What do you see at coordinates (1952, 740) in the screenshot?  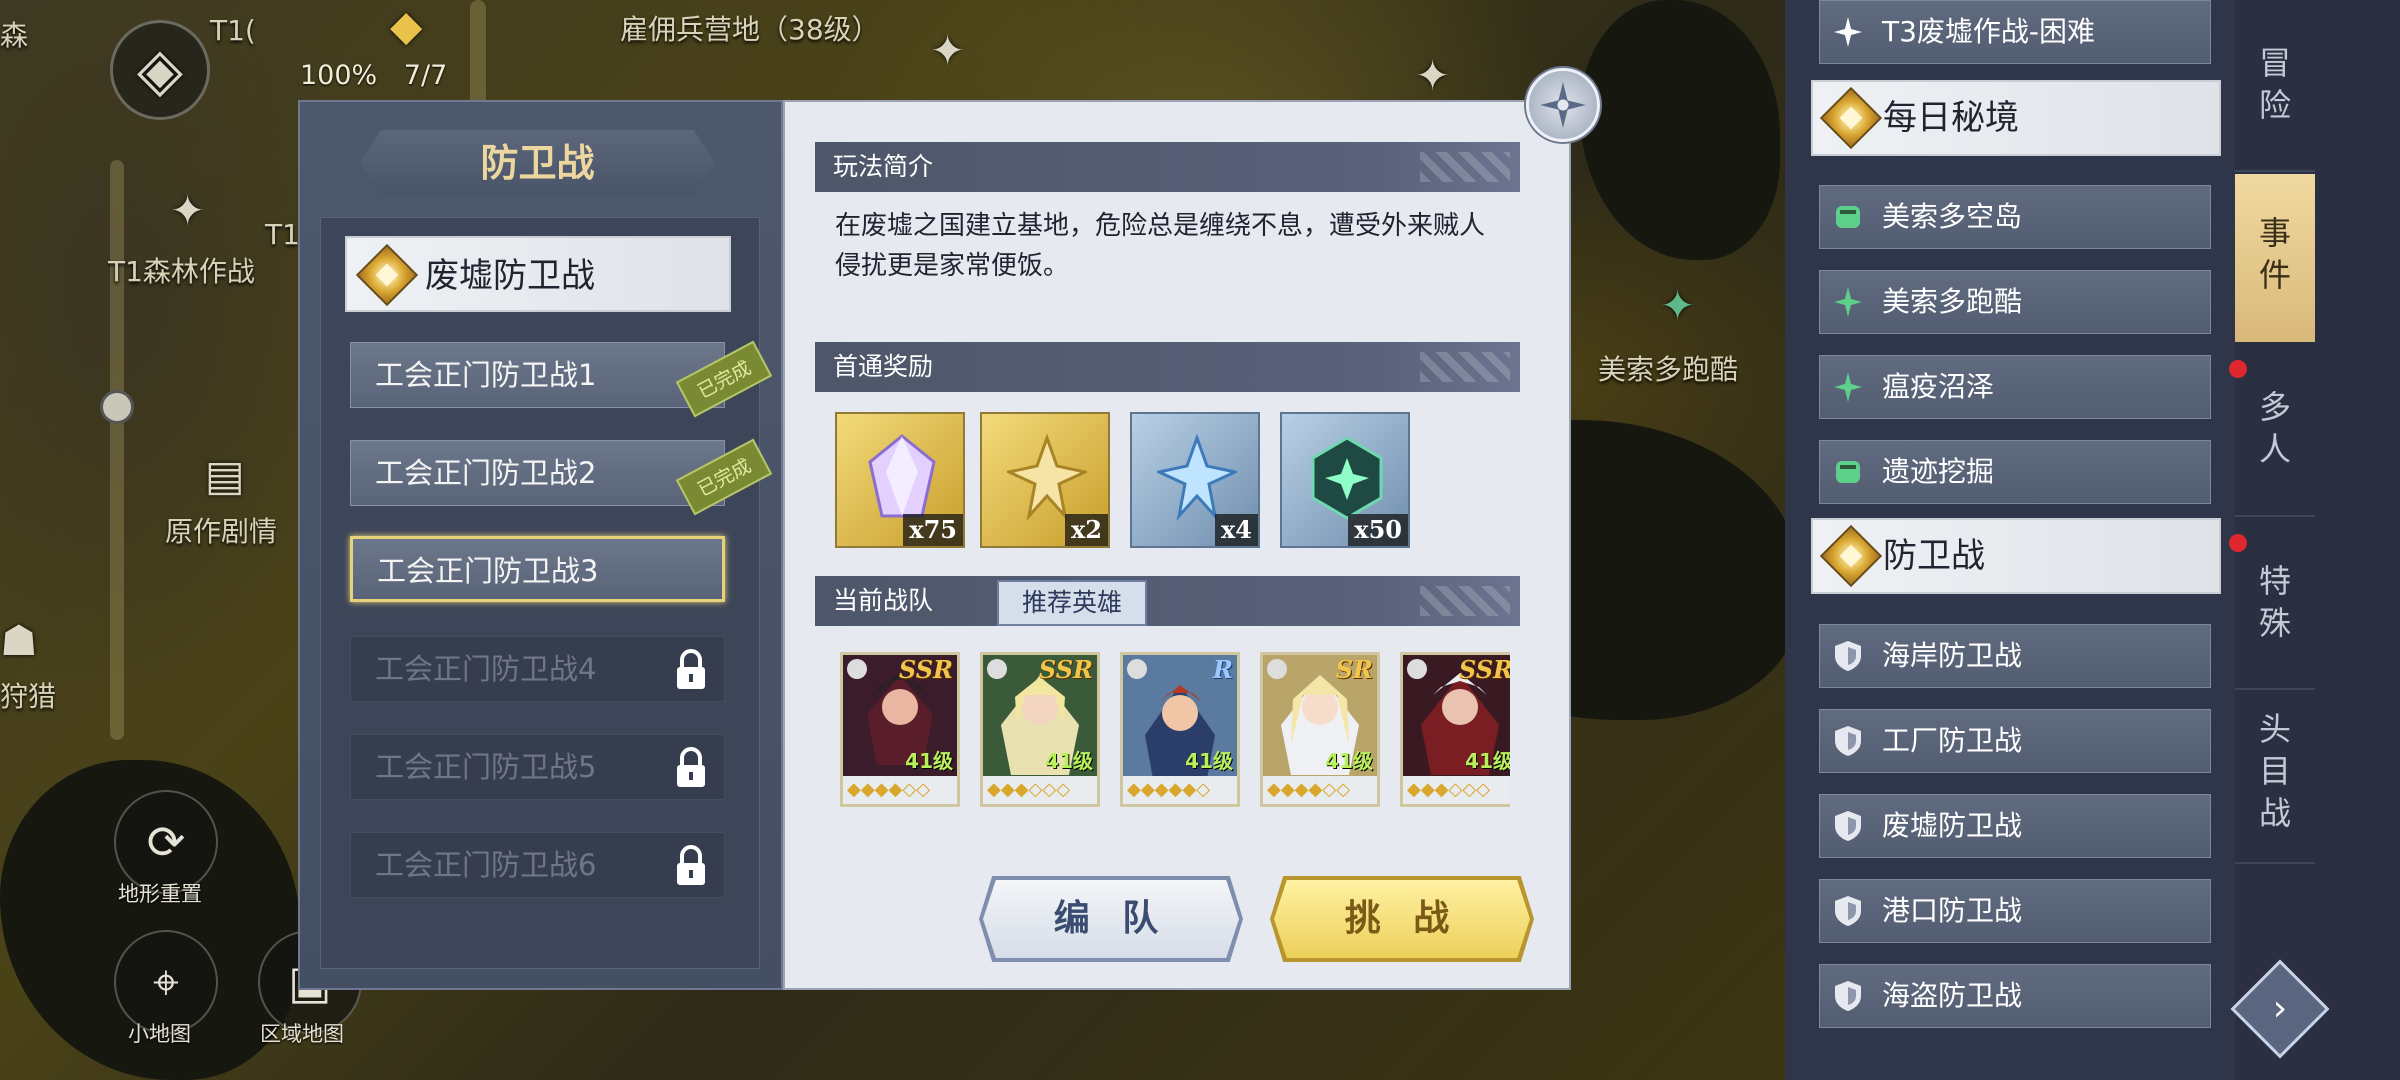 I see `list-item-label: 工厂防卫战` at bounding box center [1952, 740].